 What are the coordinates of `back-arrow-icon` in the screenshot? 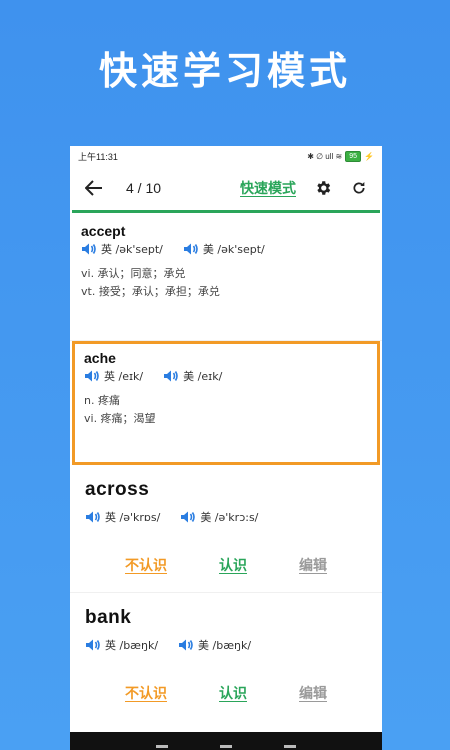 It's located at (94, 188).